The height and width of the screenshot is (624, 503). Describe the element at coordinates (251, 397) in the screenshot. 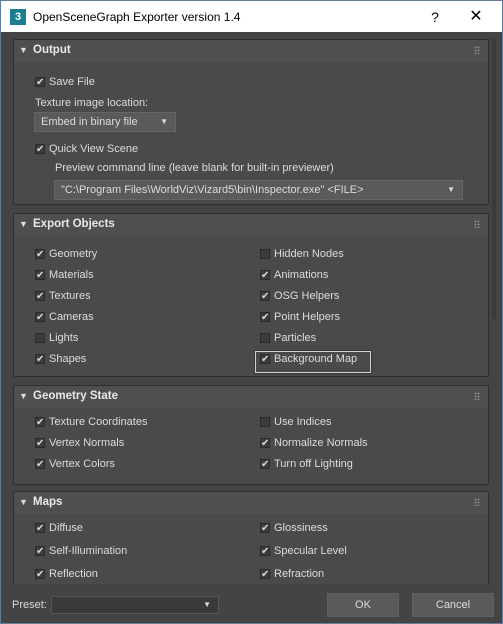

I see `geometry-state-rollout-header: ▼ Geometry State` at that location.